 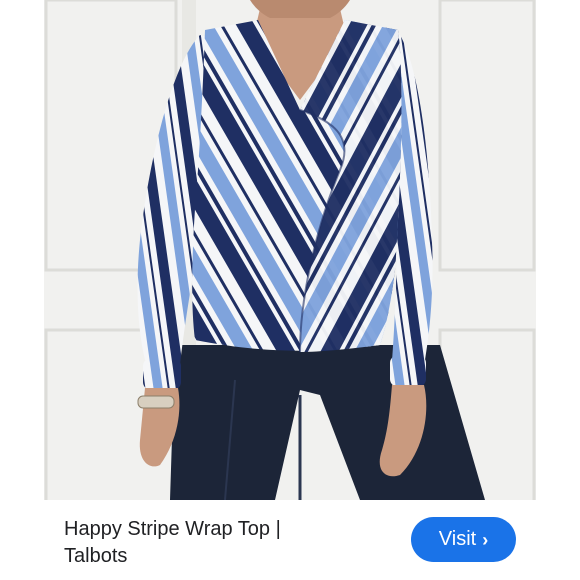 I want to click on product-title: Happy Stripe Wrap Top | Talbots, so click(x=214, y=543).